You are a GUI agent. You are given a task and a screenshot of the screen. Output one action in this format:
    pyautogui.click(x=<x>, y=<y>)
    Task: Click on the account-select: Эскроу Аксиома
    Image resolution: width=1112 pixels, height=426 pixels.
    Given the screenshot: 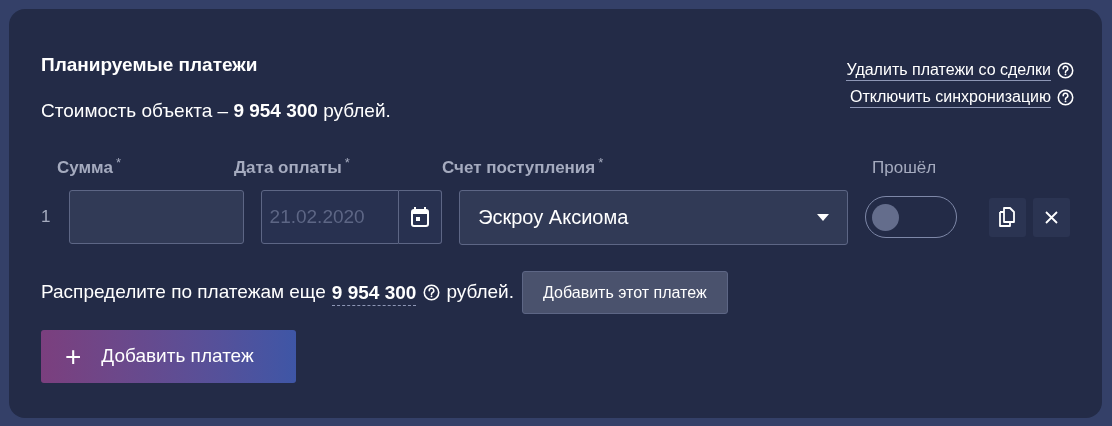 What is the action you would take?
    pyautogui.click(x=653, y=217)
    